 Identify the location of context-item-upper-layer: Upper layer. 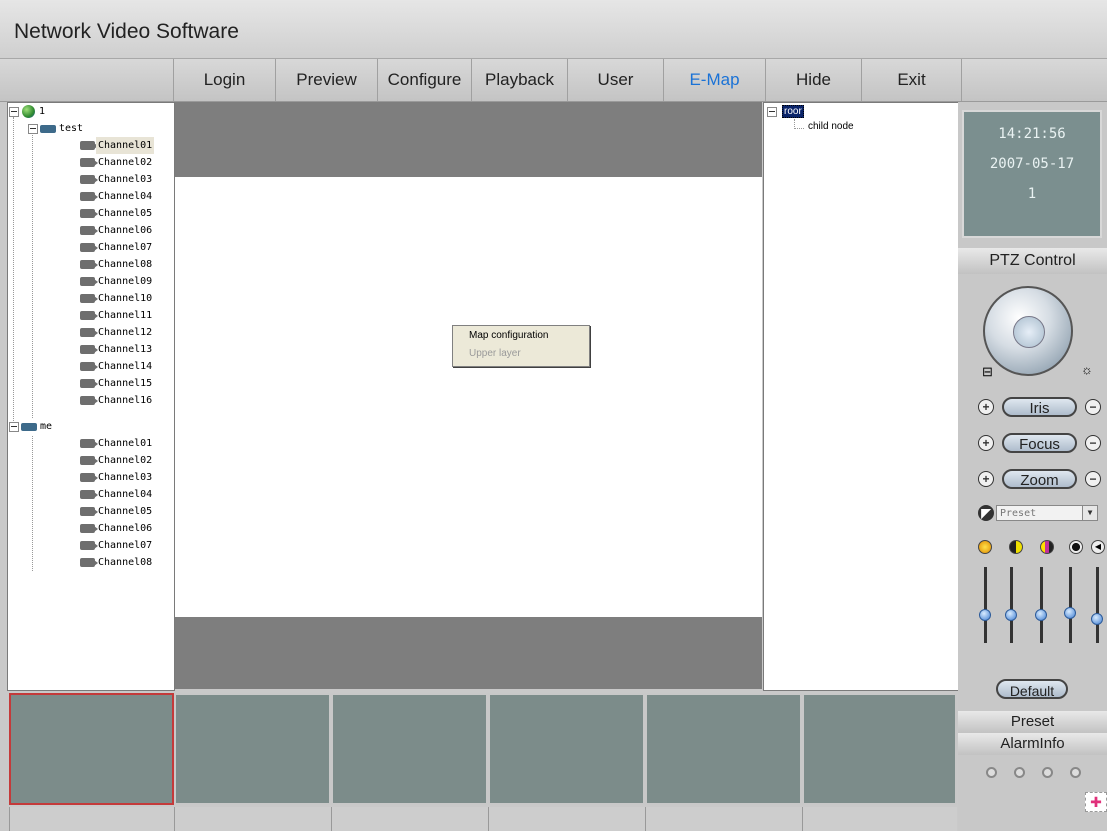
(521, 353).